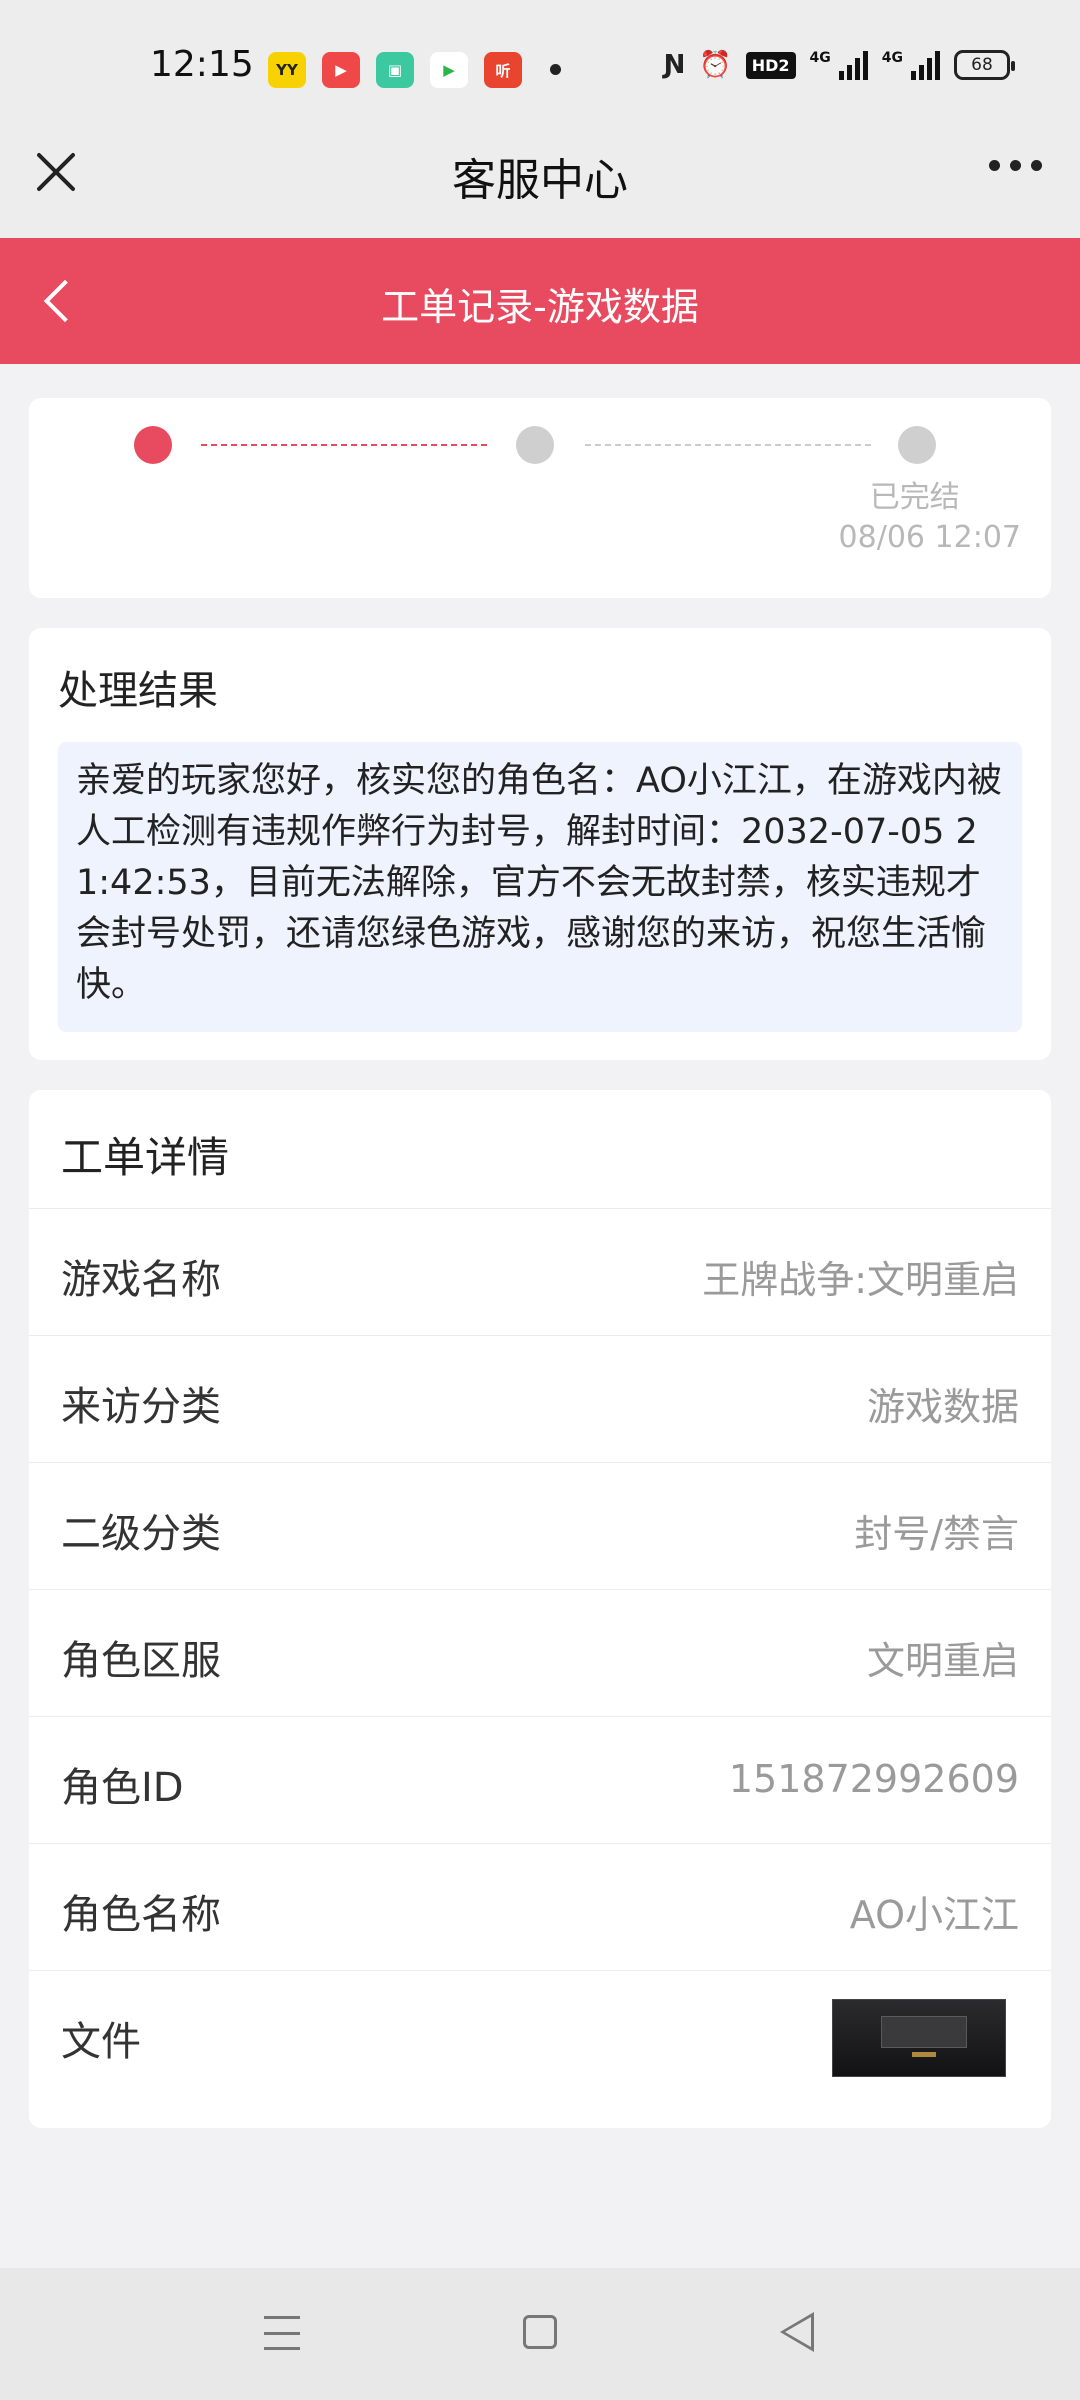  Describe the element at coordinates (141, 1661) in the screenshot. I see `detail-label: 角色区服` at that location.